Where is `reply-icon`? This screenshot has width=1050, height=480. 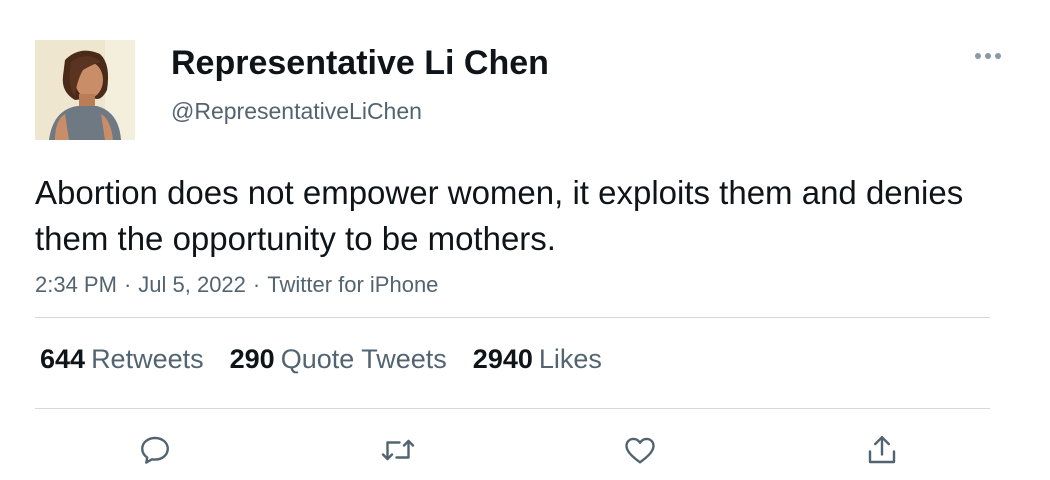
reply-icon is located at coordinates (155, 450).